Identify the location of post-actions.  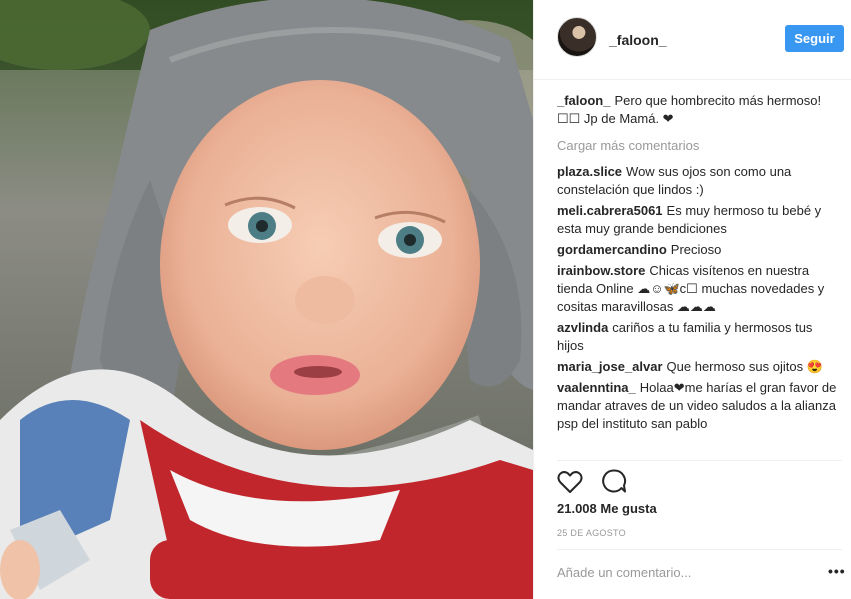
(592, 481).